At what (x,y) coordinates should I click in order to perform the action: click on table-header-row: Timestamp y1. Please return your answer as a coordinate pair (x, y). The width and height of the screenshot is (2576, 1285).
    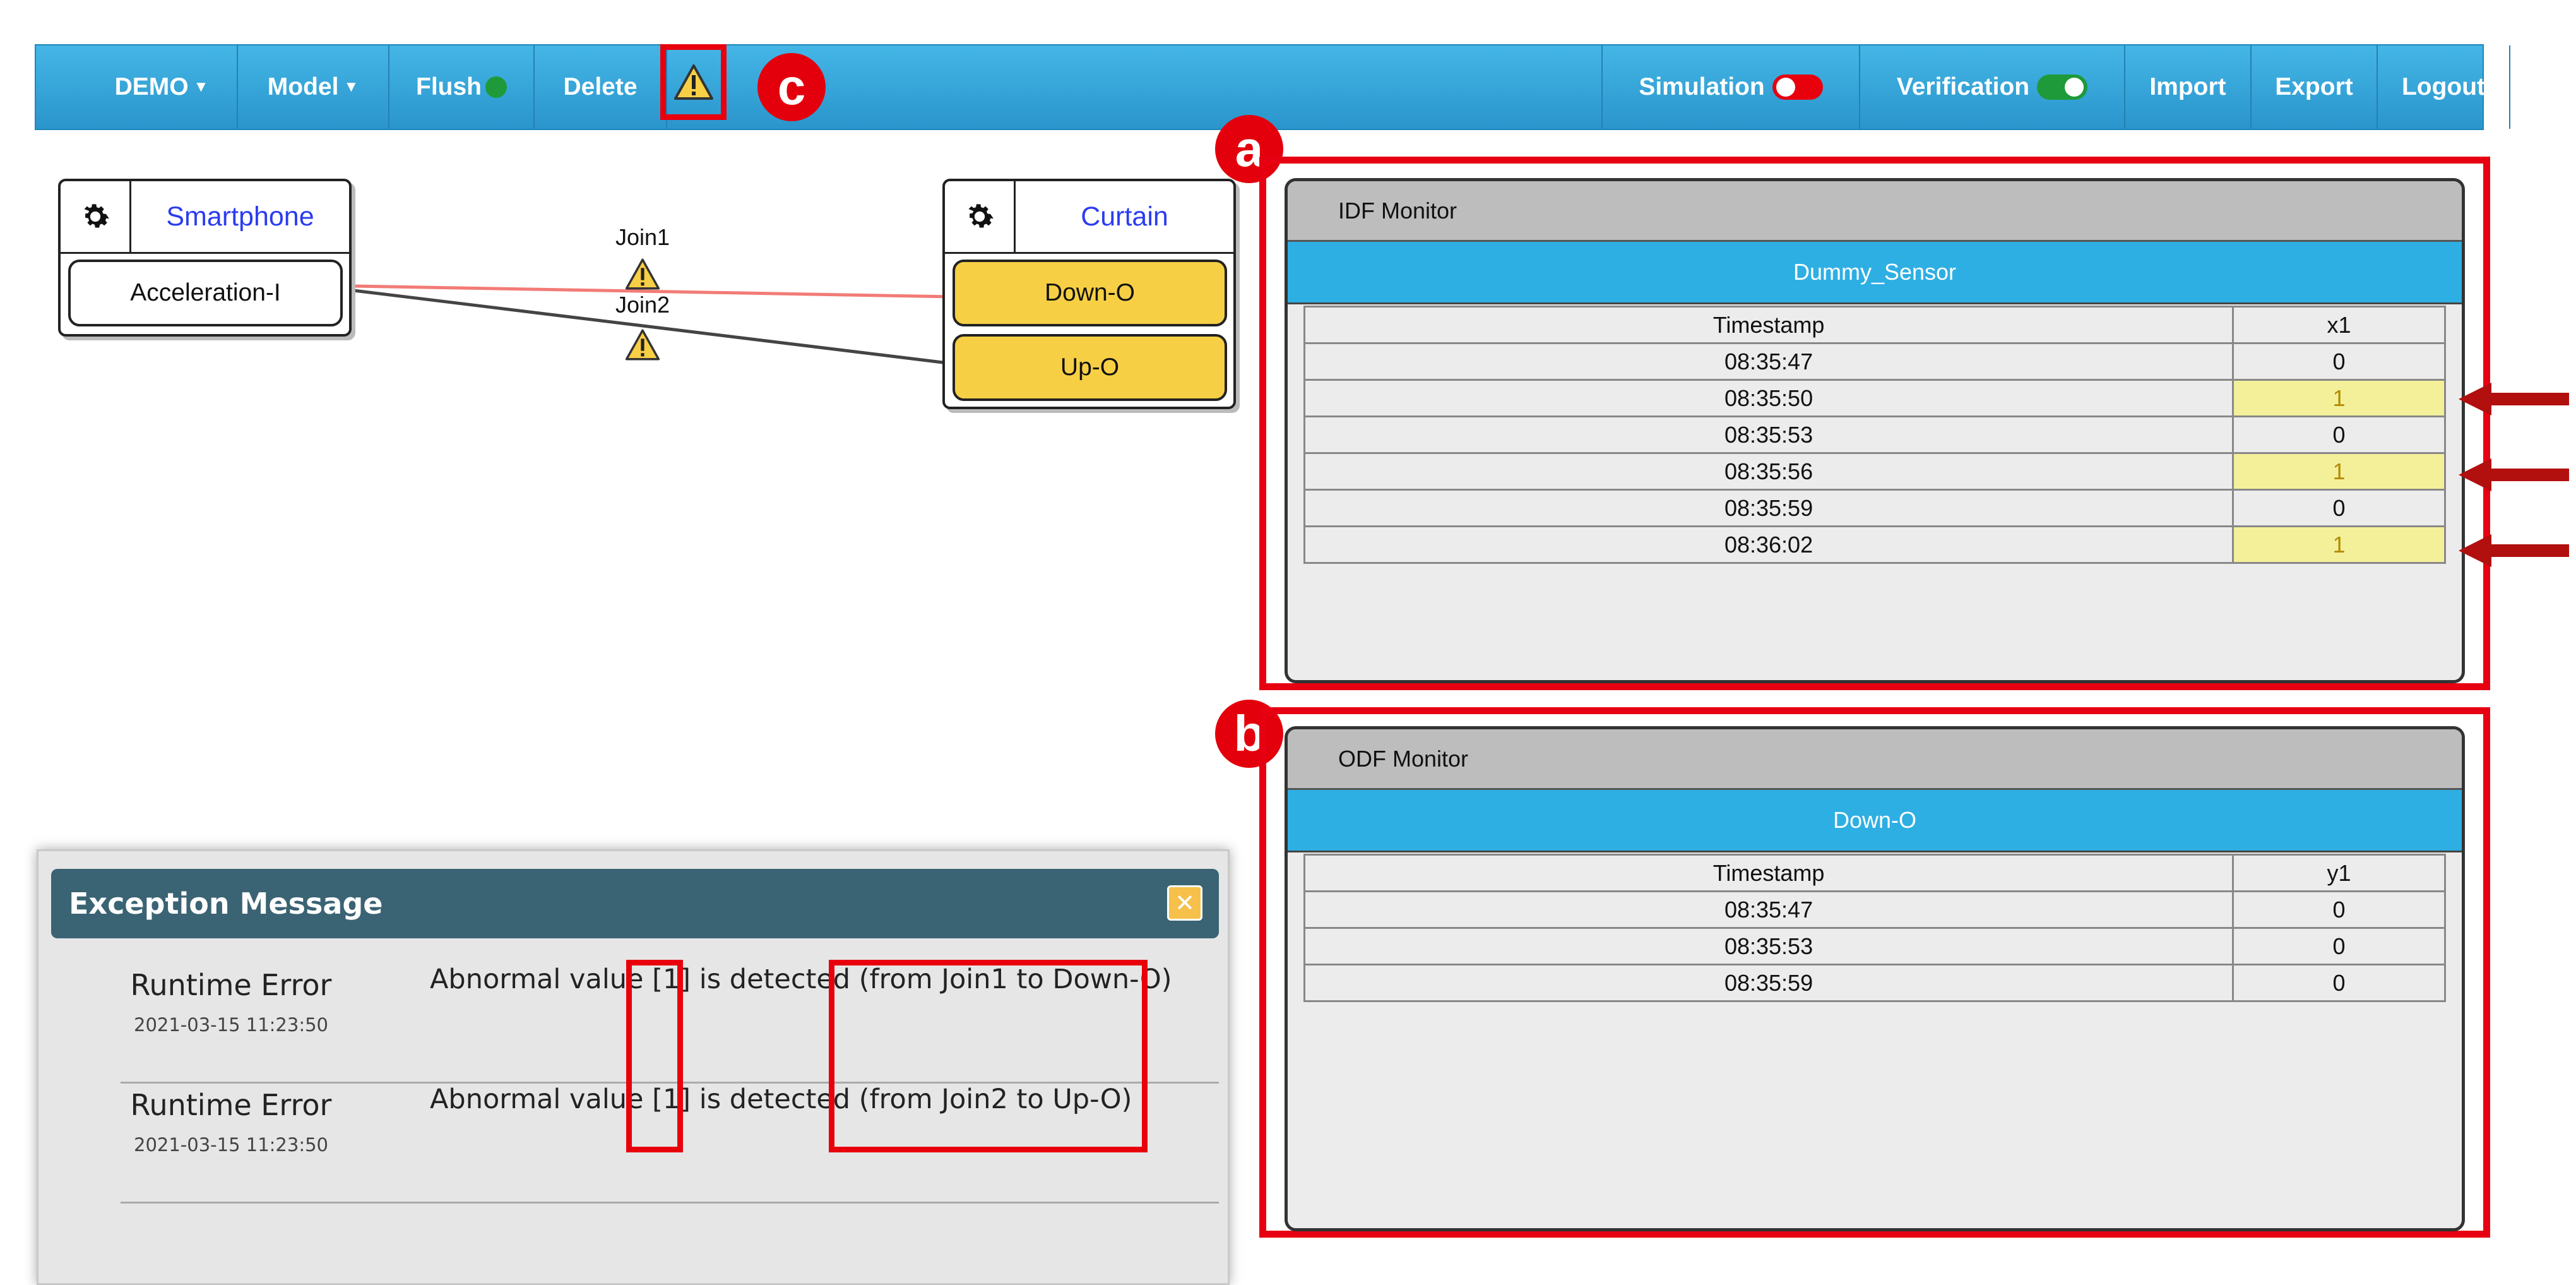
    Looking at the image, I should click on (1874, 873).